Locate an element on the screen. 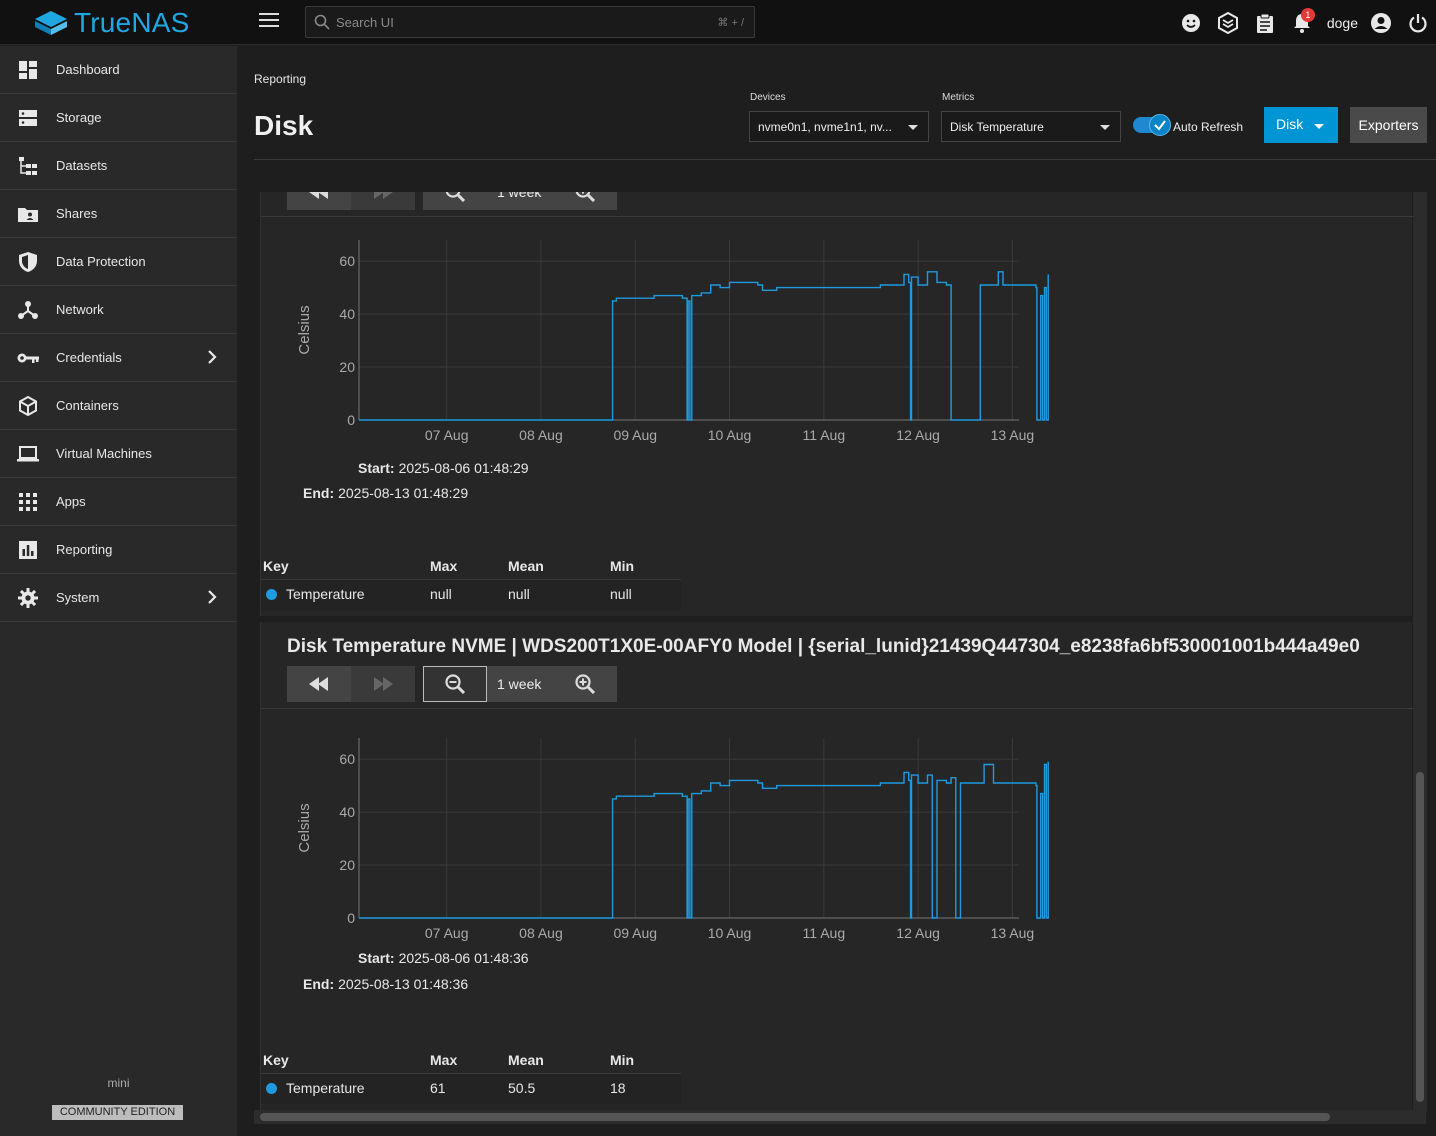  metrics-select: Disk Temperature is located at coordinates (1031, 126).